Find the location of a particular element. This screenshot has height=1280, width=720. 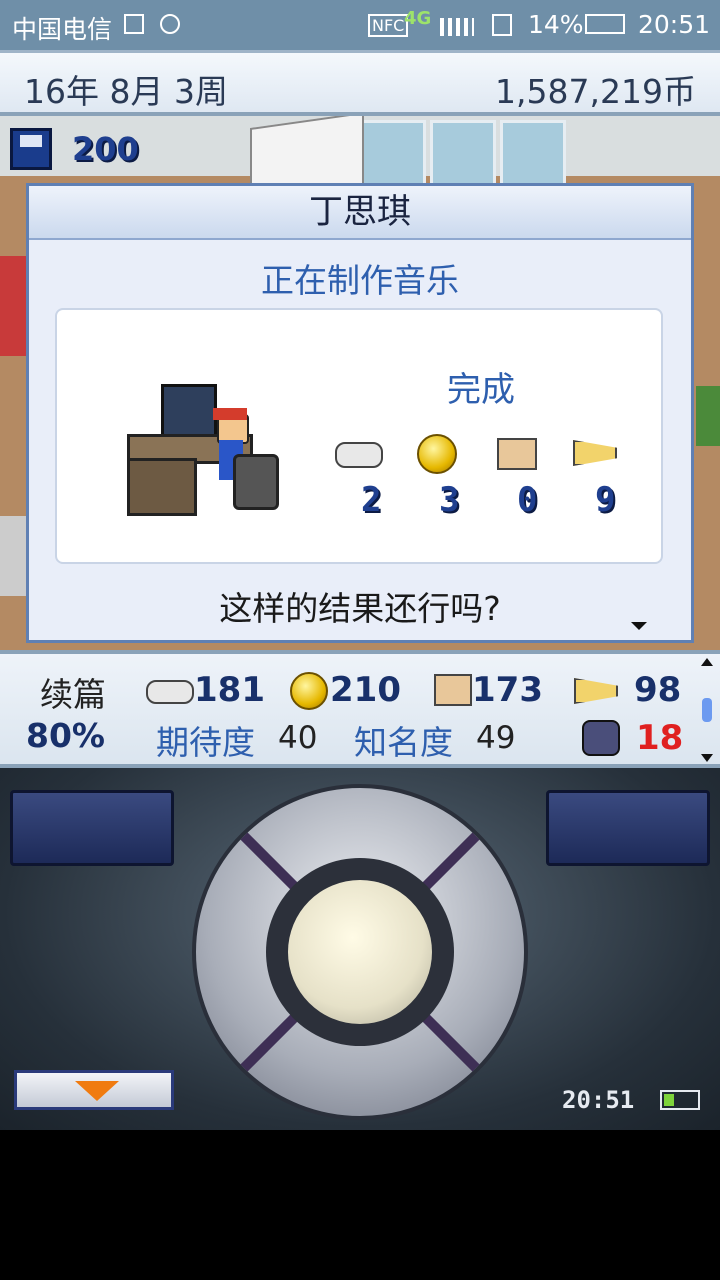

status-bar: 中国电信 NFC 4G 14% 20:51 is located at coordinates (360, 25).